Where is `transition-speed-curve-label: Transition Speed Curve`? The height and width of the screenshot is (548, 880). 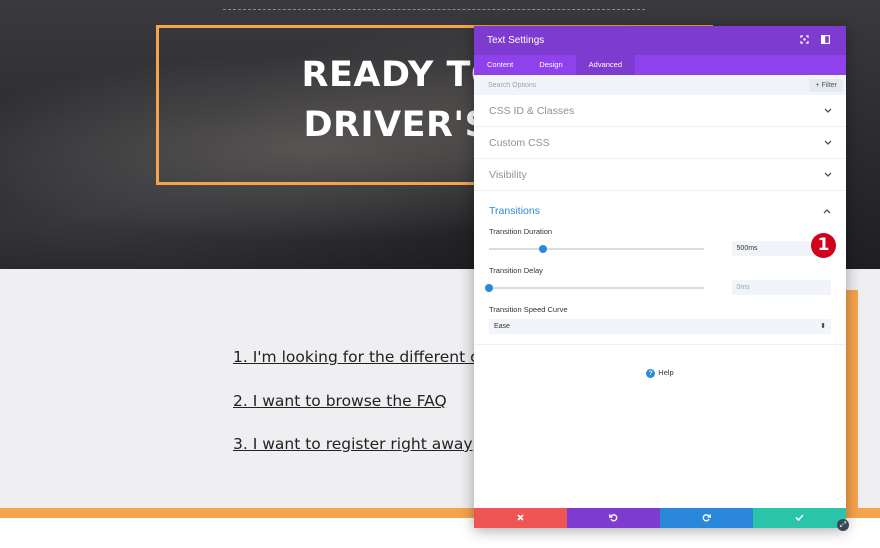
transition-speed-curve-label: Transition Speed Curve is located at coordinates (528, 309).